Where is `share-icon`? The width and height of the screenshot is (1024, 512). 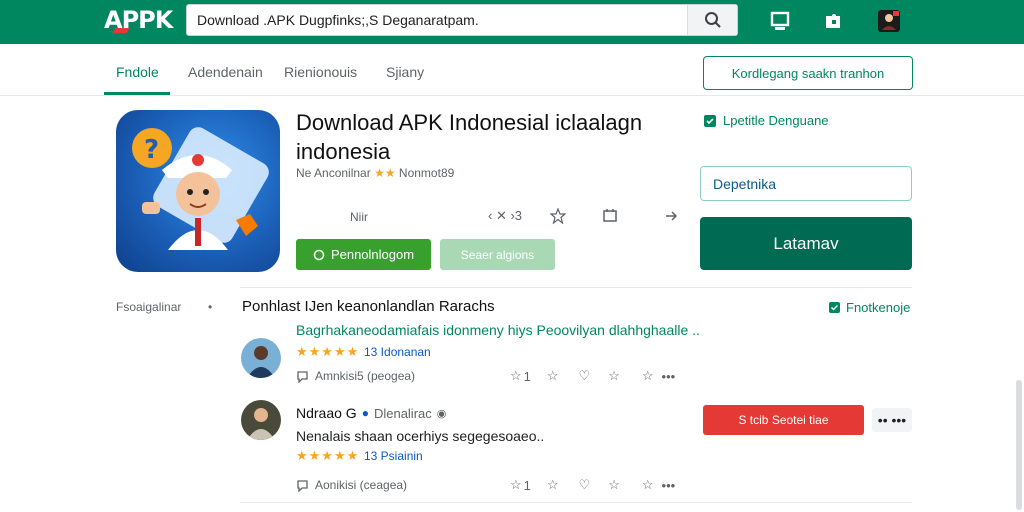 share-icon is located at coordinates (672, 216).